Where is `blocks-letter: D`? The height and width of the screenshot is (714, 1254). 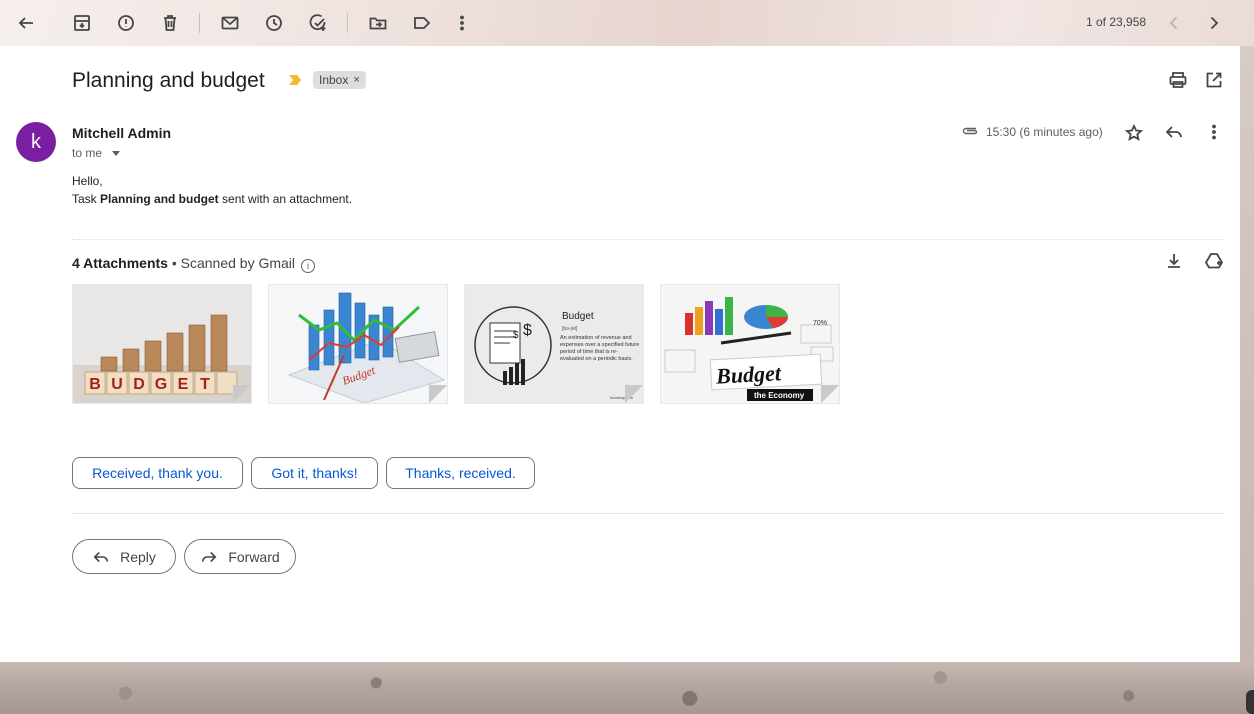
blocks-letter: D is located at coordinates (139, 384).